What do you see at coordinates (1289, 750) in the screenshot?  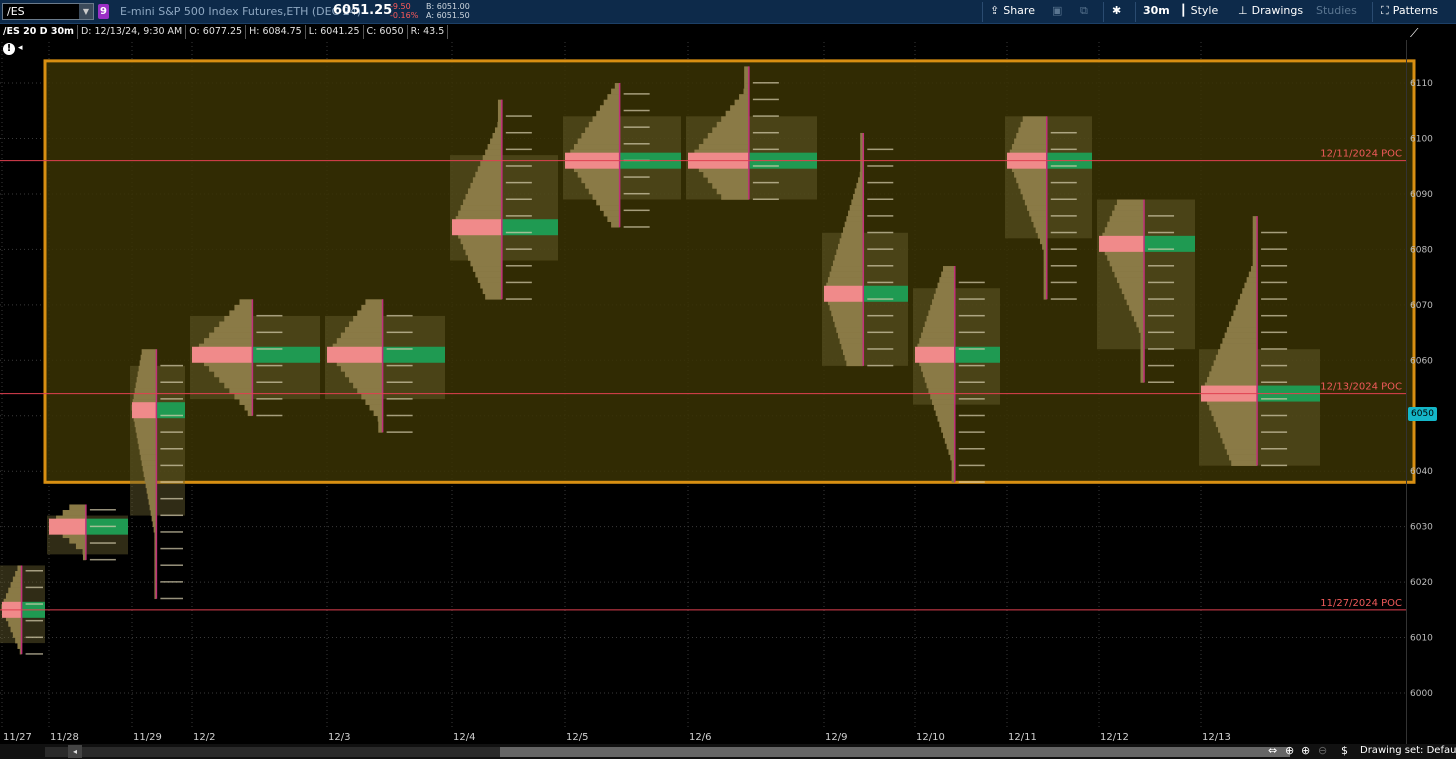 I see `crosshair-icon: ⊕` at bounding box center [1289, 750].